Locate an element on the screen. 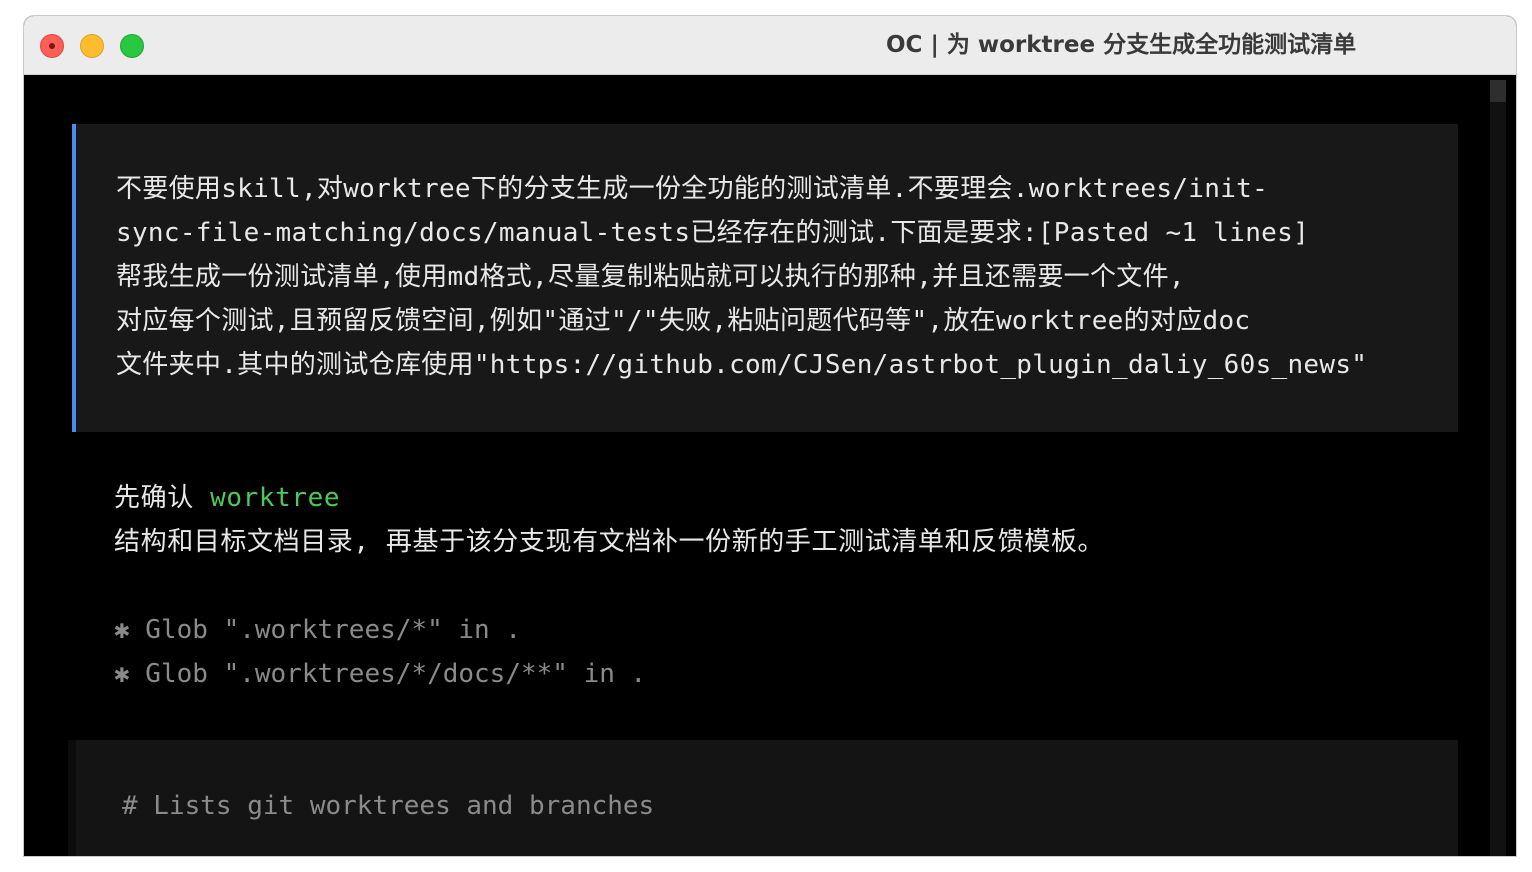  window-title: OC | 为 worktree 分支生成全功能测试清单 is located at coordinates (1121, 45).